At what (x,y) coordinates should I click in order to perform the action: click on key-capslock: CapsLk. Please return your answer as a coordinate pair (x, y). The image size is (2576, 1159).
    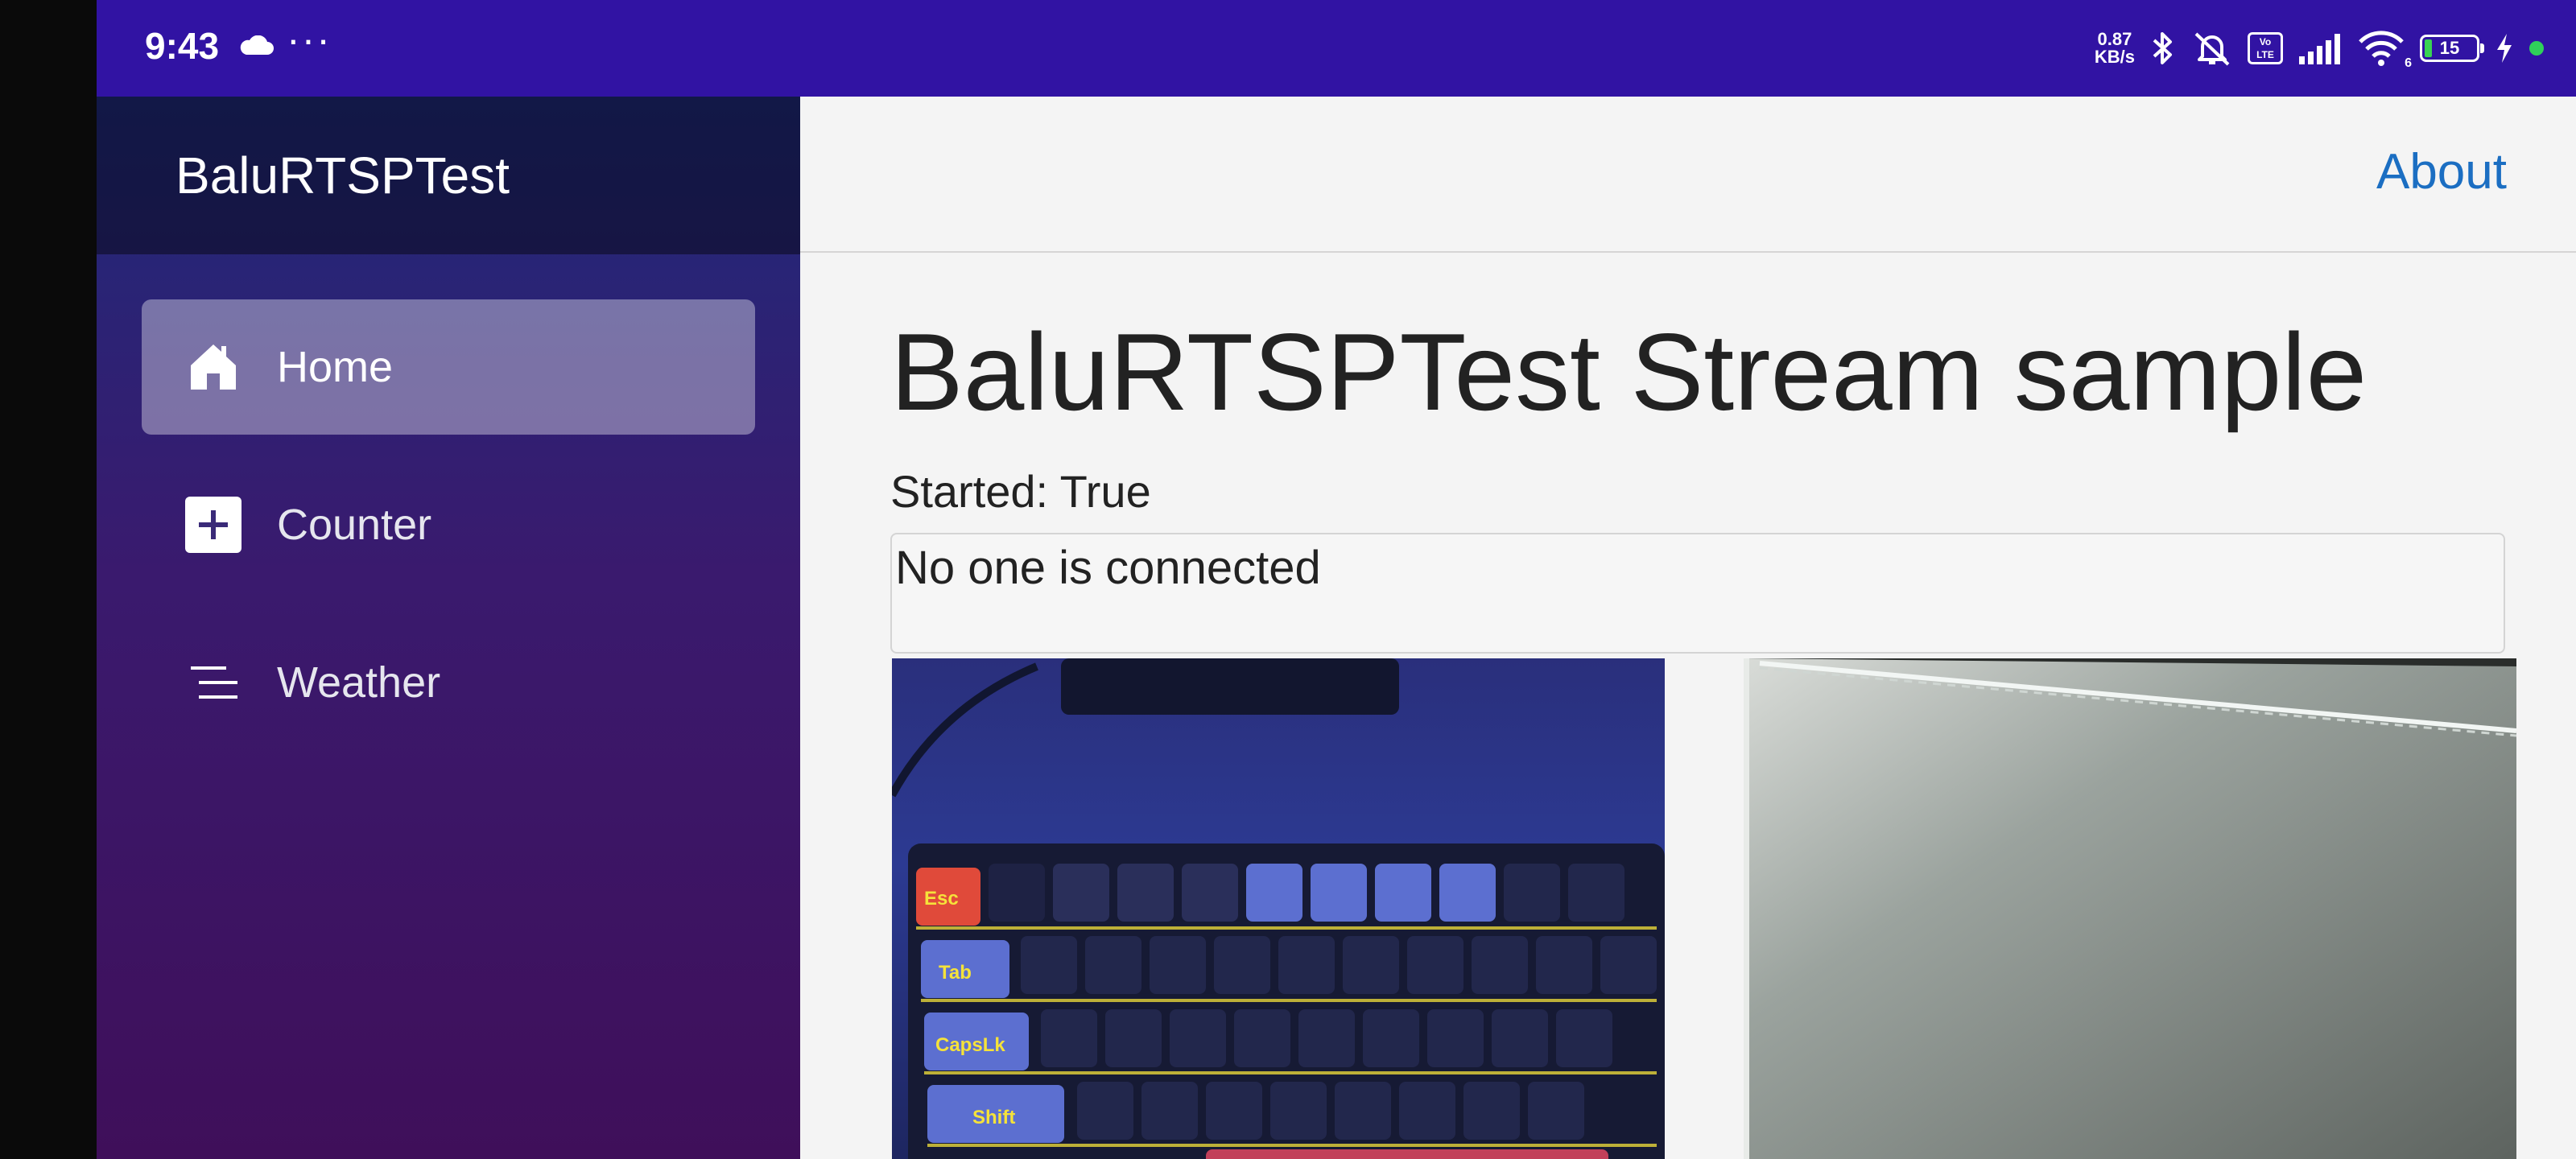
    Looking at the image, I should click on (970, 1045).